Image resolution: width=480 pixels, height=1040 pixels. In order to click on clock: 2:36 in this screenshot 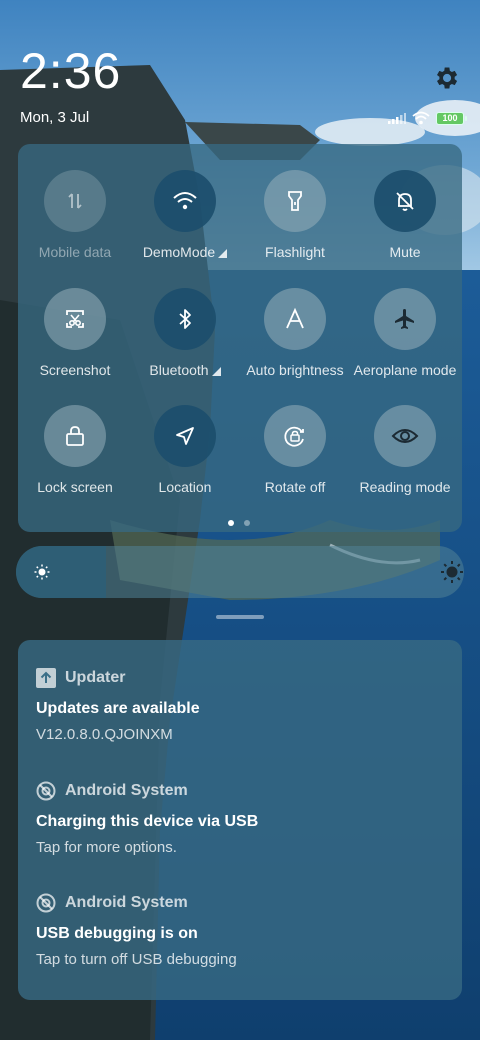, I will do `click(70, 71)`.